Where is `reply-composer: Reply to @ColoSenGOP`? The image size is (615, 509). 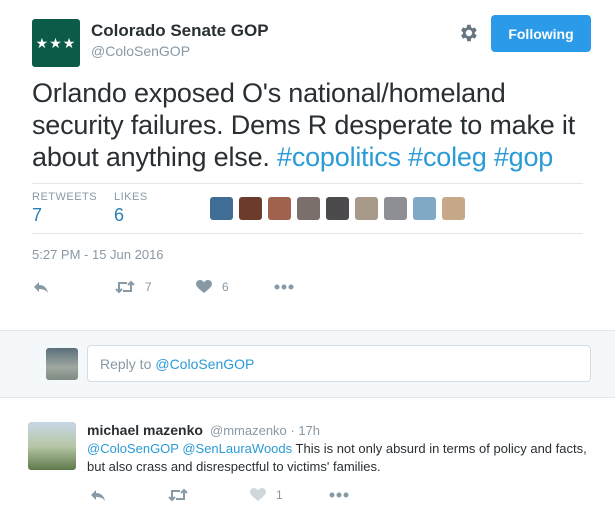 reply-composer: Reply to @ColoSenGOP is located at coordinates (307, 364).